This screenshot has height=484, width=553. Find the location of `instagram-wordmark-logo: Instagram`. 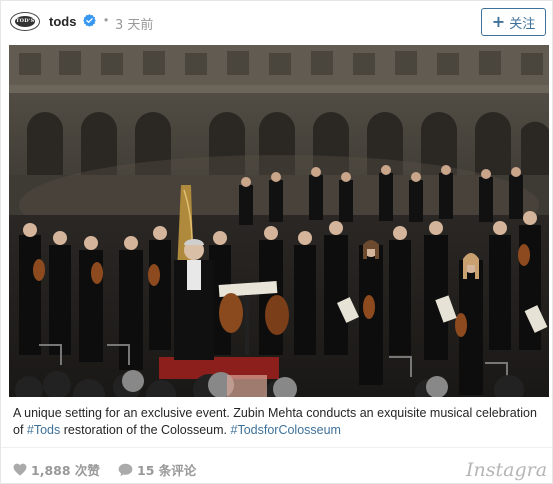

instagram-wordmark-logo: Instagram is located at coordinates (505, 469).